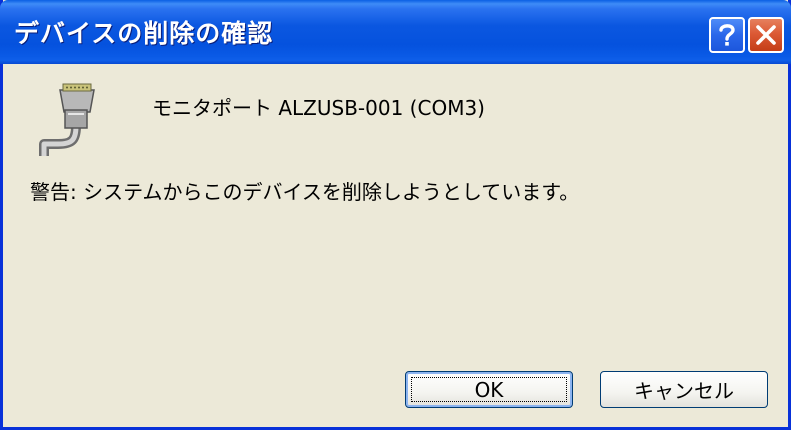 Image resolution: width=791 pixels, height=430 pixels. Describe the element at coordinates (144, 33) in the screenshot. I see `window-title: デバイスの削除の確認` at that location.